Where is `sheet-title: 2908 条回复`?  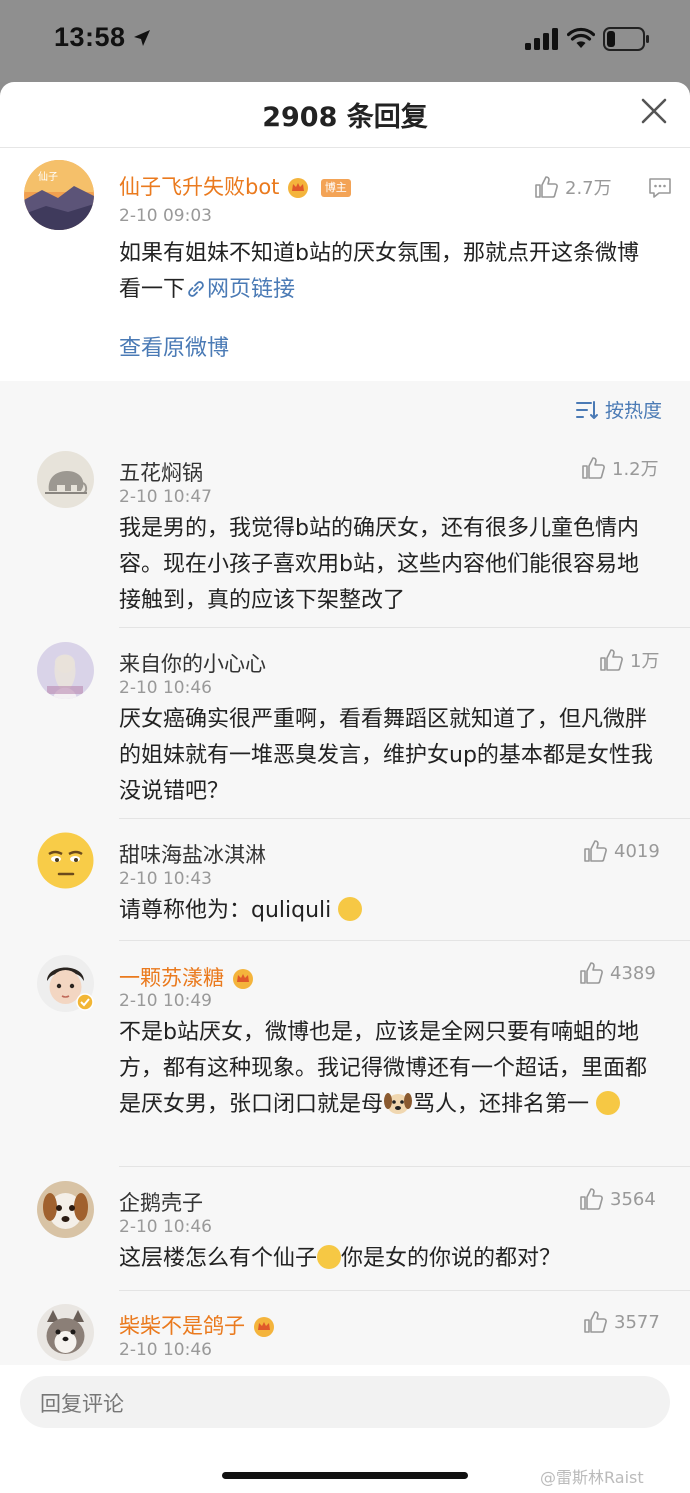
sheet-title: 2908 条回复 is located at coordinates (345, 117).